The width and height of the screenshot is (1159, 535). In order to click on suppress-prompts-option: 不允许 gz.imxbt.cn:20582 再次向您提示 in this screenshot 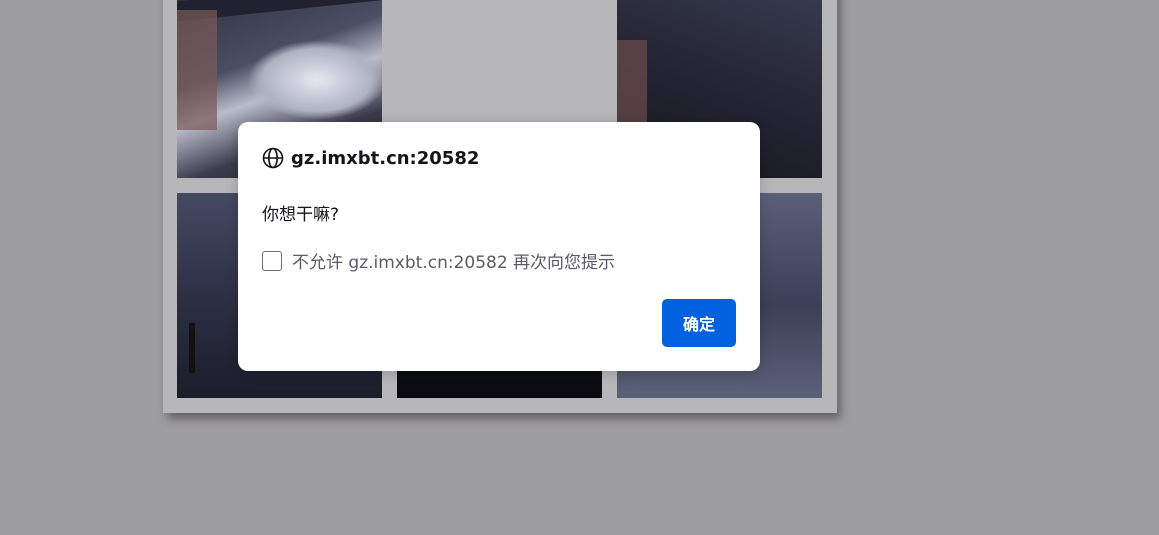, I will do `click(438, 260)`.